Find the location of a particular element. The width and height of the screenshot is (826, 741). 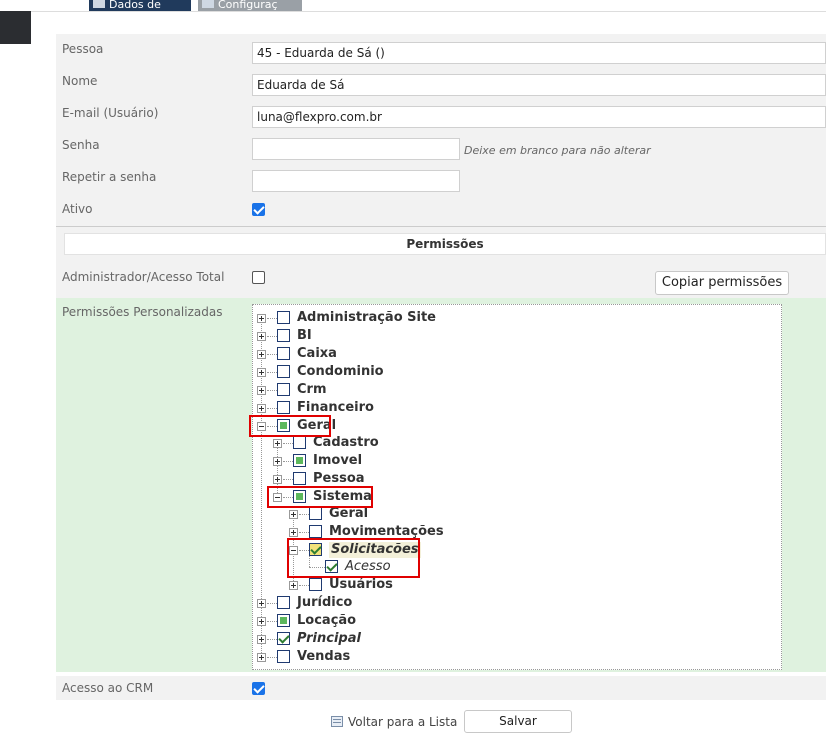

node-label: Locação is located at coordinates (327, 620).